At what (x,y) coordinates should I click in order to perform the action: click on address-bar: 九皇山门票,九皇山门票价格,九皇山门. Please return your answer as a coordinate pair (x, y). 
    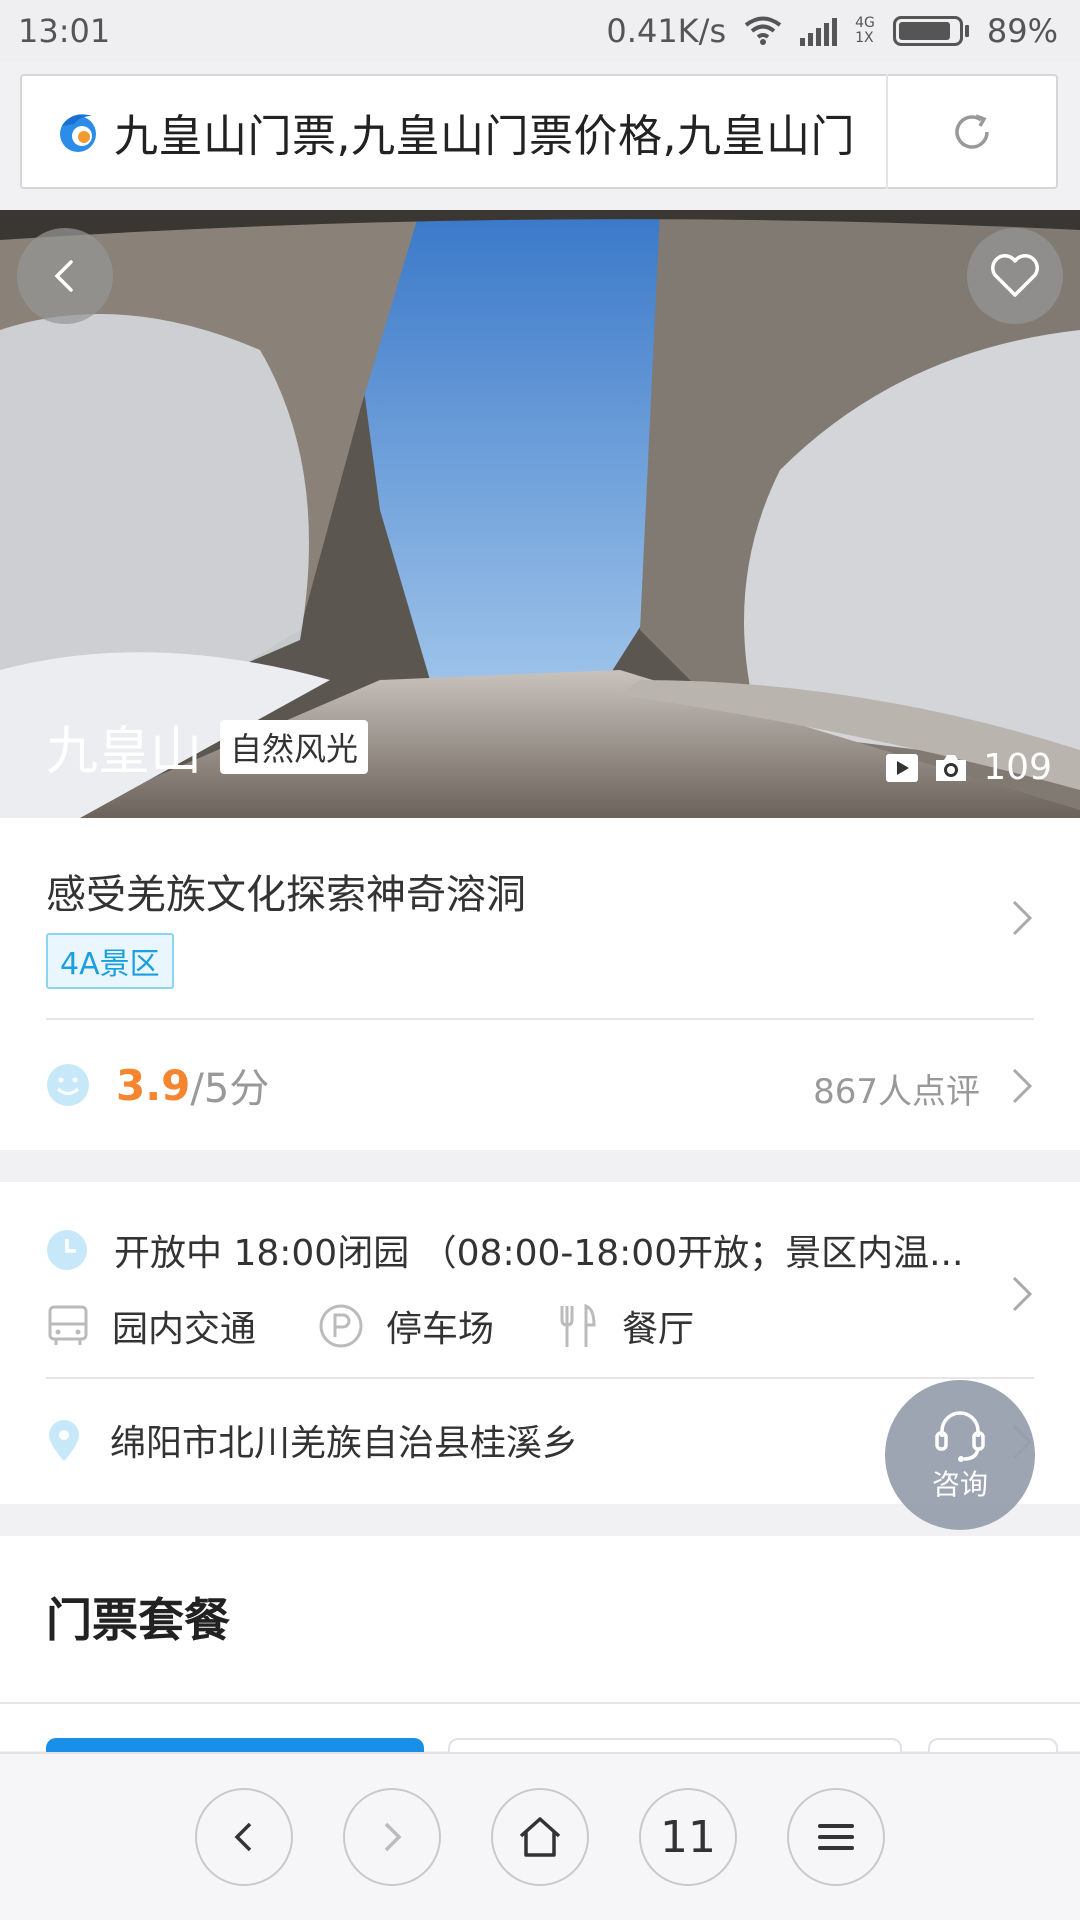
    Looking at the image, I should click on (539, 131).